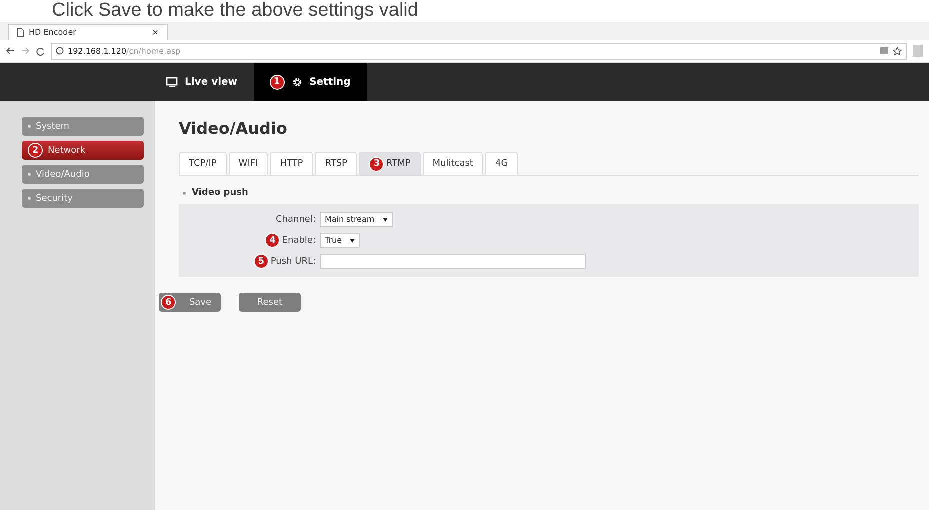 This screenshot has height=510, width=929. I want to click on nav-tab: 1 Setting, so click(310, 82).